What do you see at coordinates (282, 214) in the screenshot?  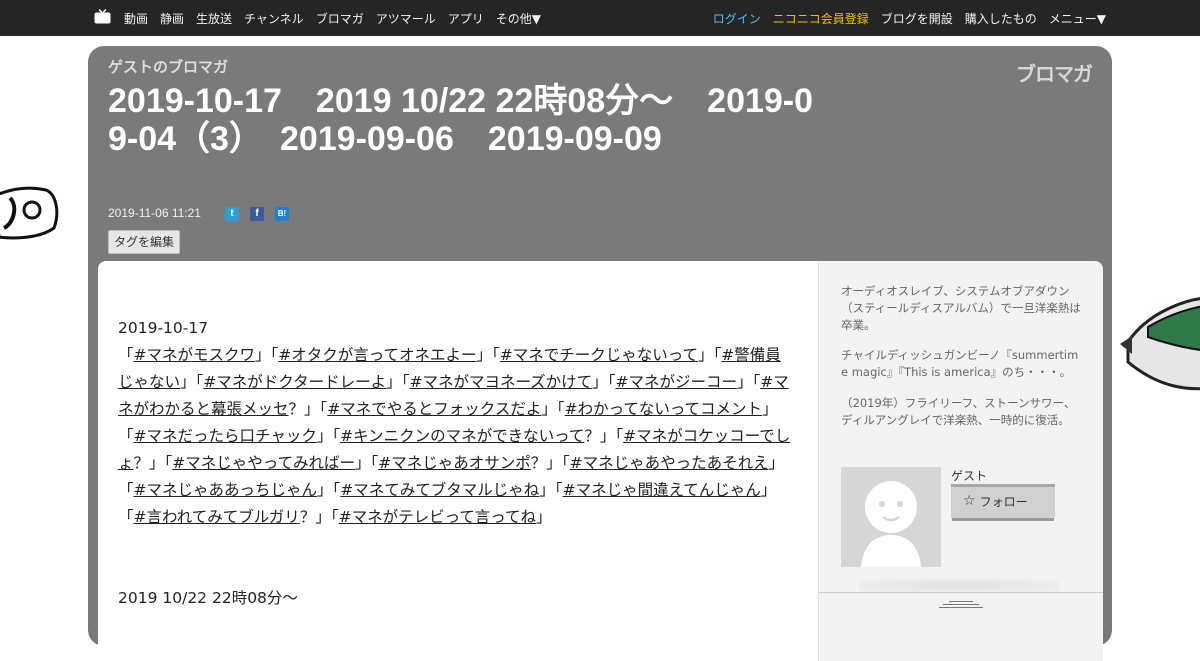 I see `hatena-bookmark-icon: B!` at bounding box center [282, 214].